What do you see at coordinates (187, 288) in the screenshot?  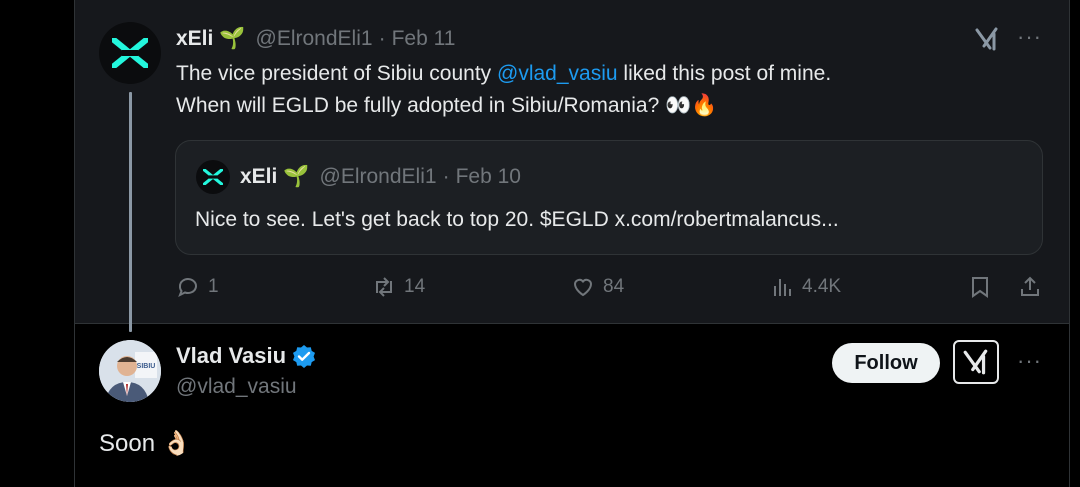 I see `reply-icon` at bounding box center [187, 288].